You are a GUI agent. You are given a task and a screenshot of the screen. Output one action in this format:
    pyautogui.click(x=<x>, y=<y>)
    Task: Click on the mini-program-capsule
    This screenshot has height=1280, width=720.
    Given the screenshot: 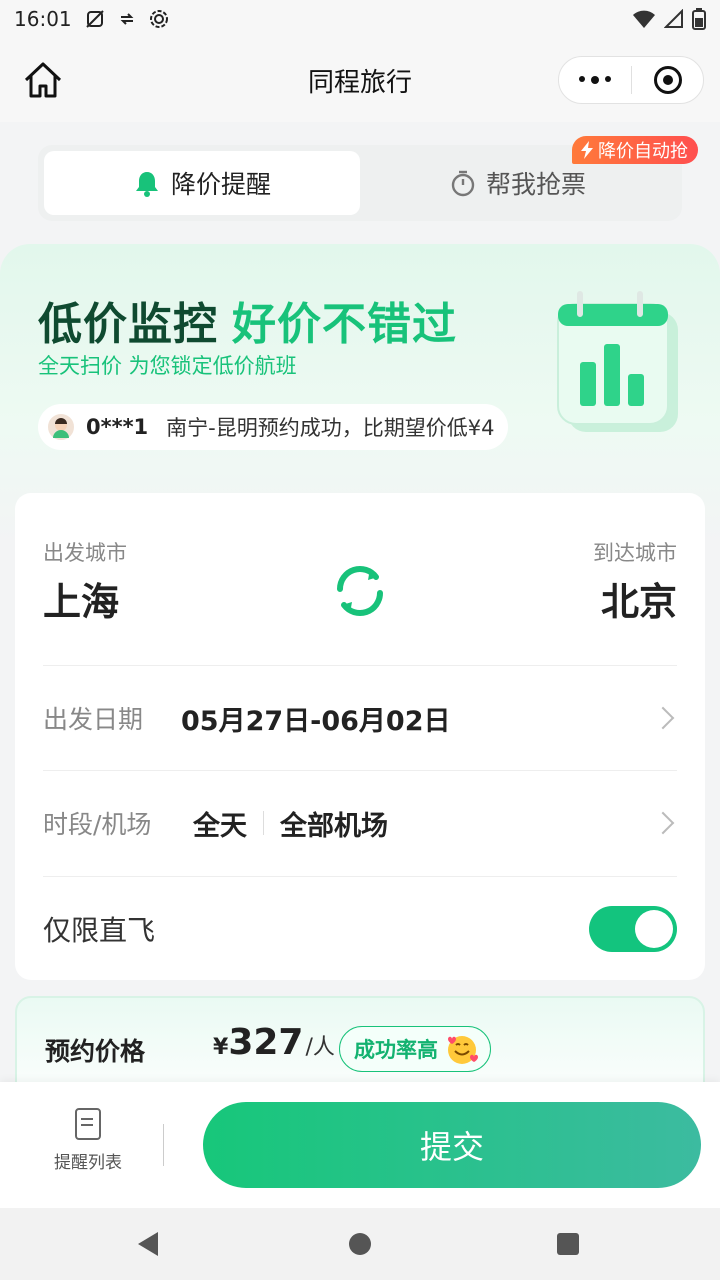 What is the action you would take?
    pyautogui.click(x=631, y=80)
    